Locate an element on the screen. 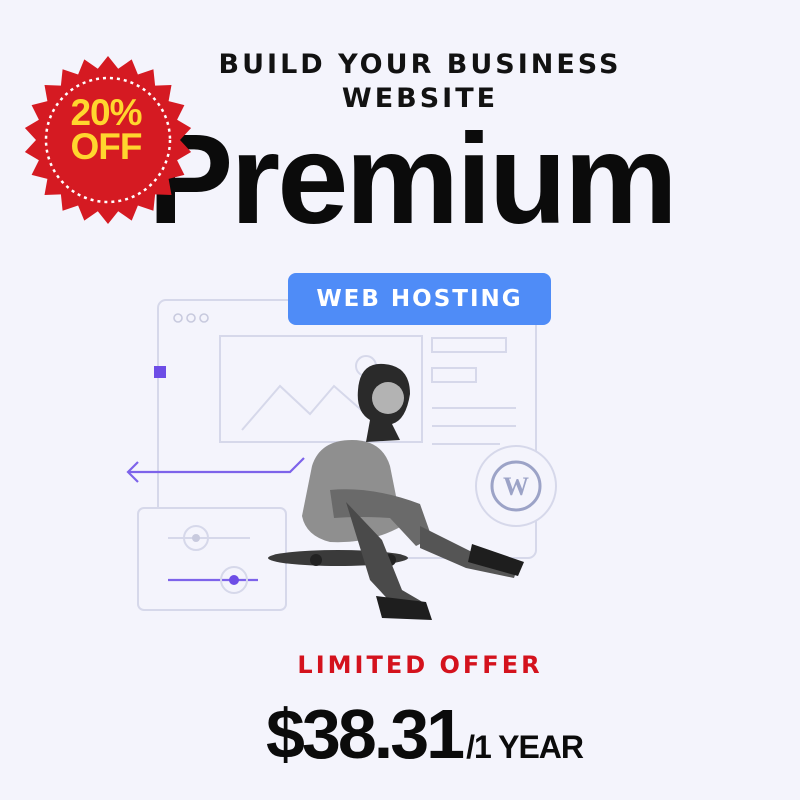 The image size is (800, 800). window-dots-icon is located at coordinates (191, 318).